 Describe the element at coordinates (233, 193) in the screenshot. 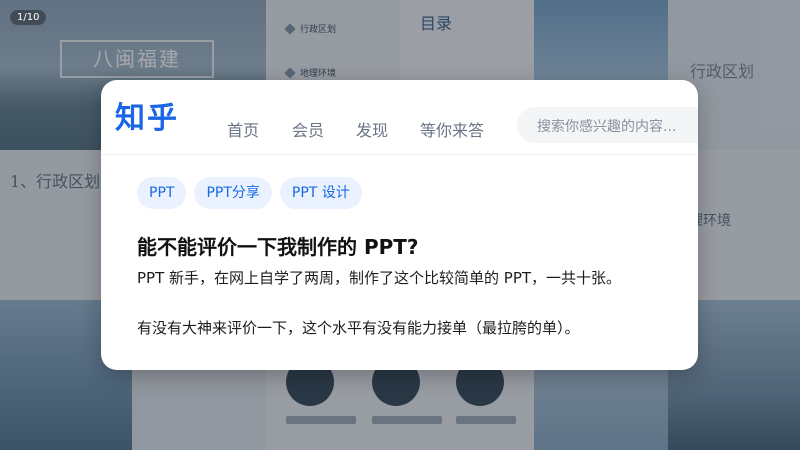

I see `topic-tag: PPT分享` at that location.